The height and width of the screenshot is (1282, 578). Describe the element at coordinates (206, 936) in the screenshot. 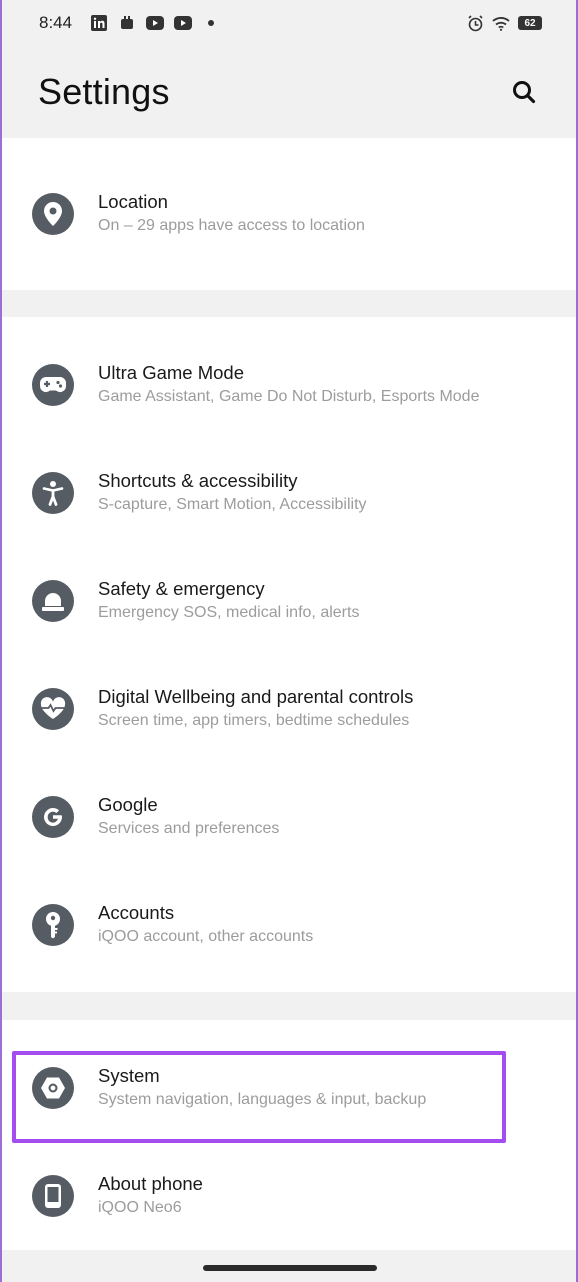

I see `settings-item-subtitle: iQOO account, other accounts` at that location.